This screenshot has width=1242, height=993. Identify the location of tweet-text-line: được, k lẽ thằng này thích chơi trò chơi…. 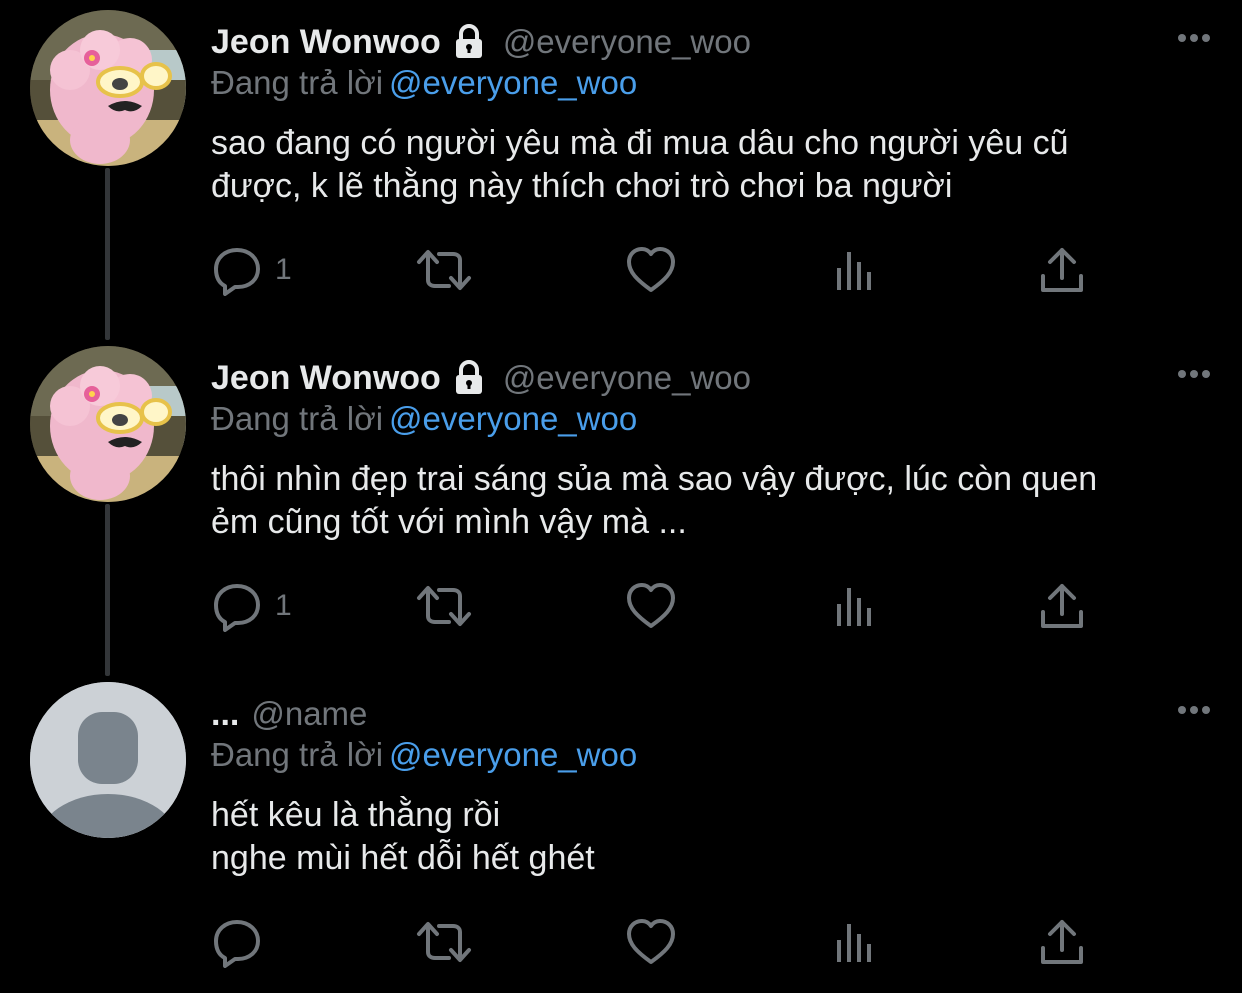
(582, 186).